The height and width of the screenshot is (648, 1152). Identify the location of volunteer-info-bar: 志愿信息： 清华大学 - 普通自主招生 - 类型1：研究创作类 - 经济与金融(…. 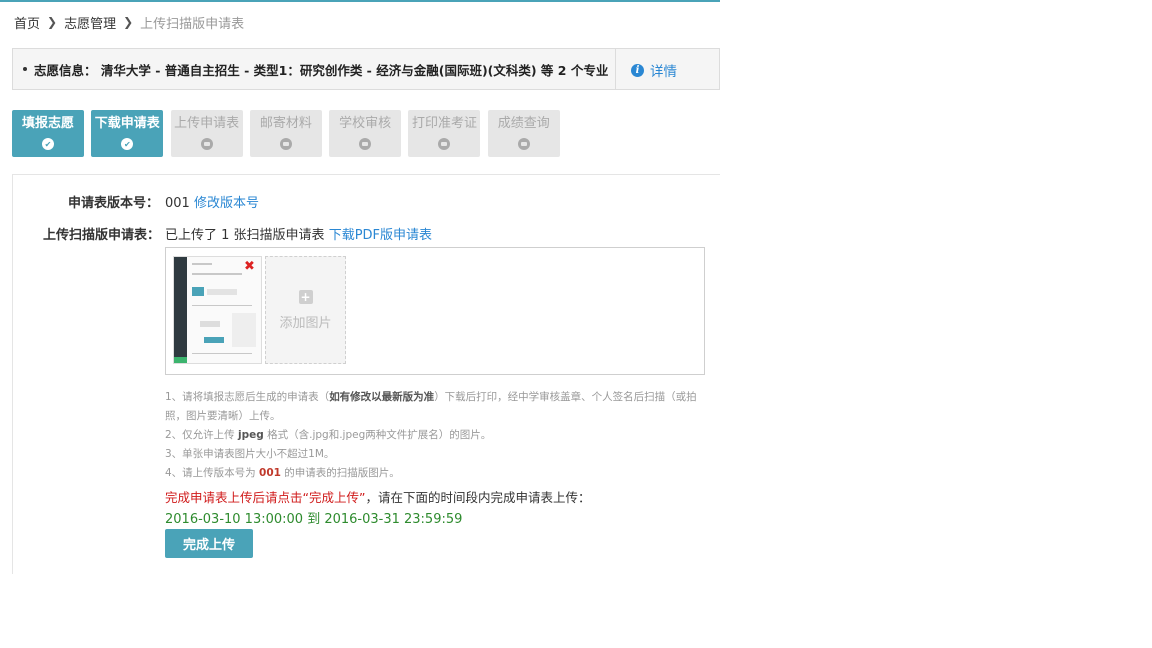
(366, 69).